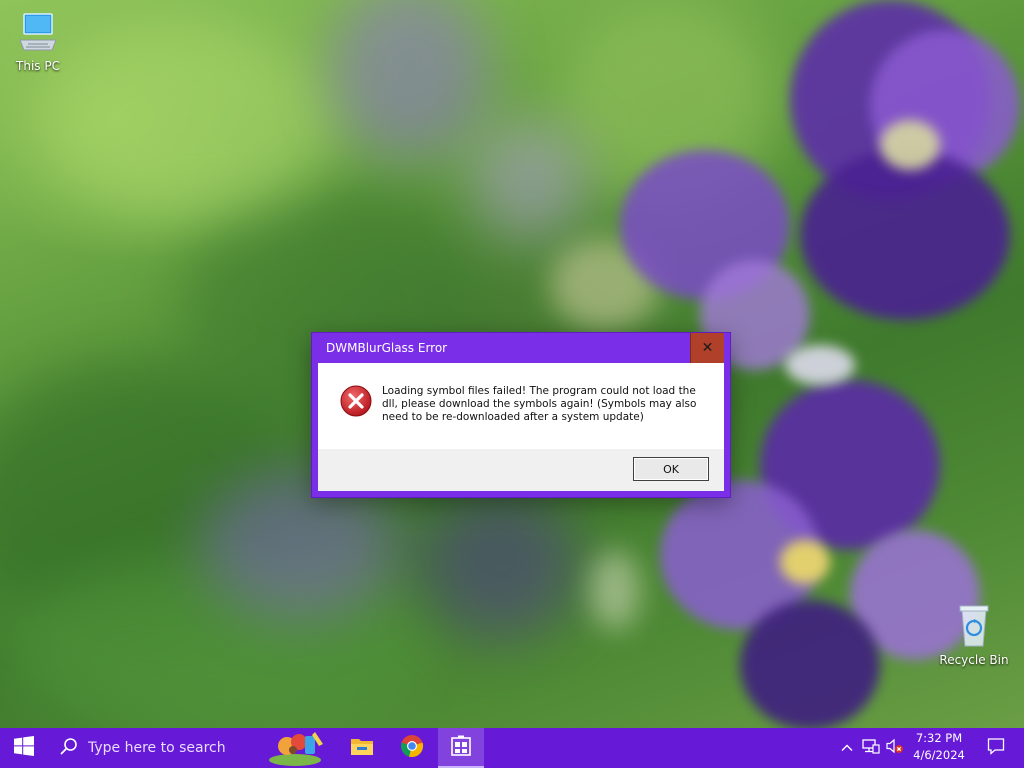 The height and width of the screenshot is (768, 1024). I want to click on taskbar-app-file-explorer, so click(362, 748).